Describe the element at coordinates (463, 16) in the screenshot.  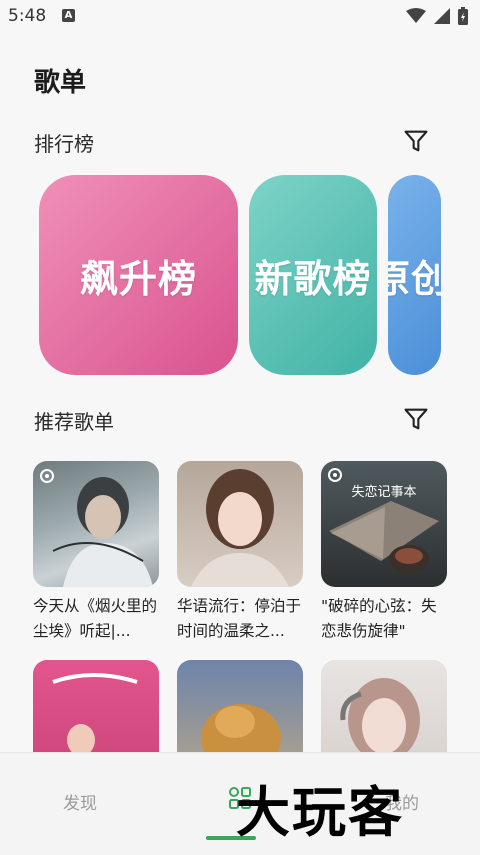
I see `battery-icon` at that location.